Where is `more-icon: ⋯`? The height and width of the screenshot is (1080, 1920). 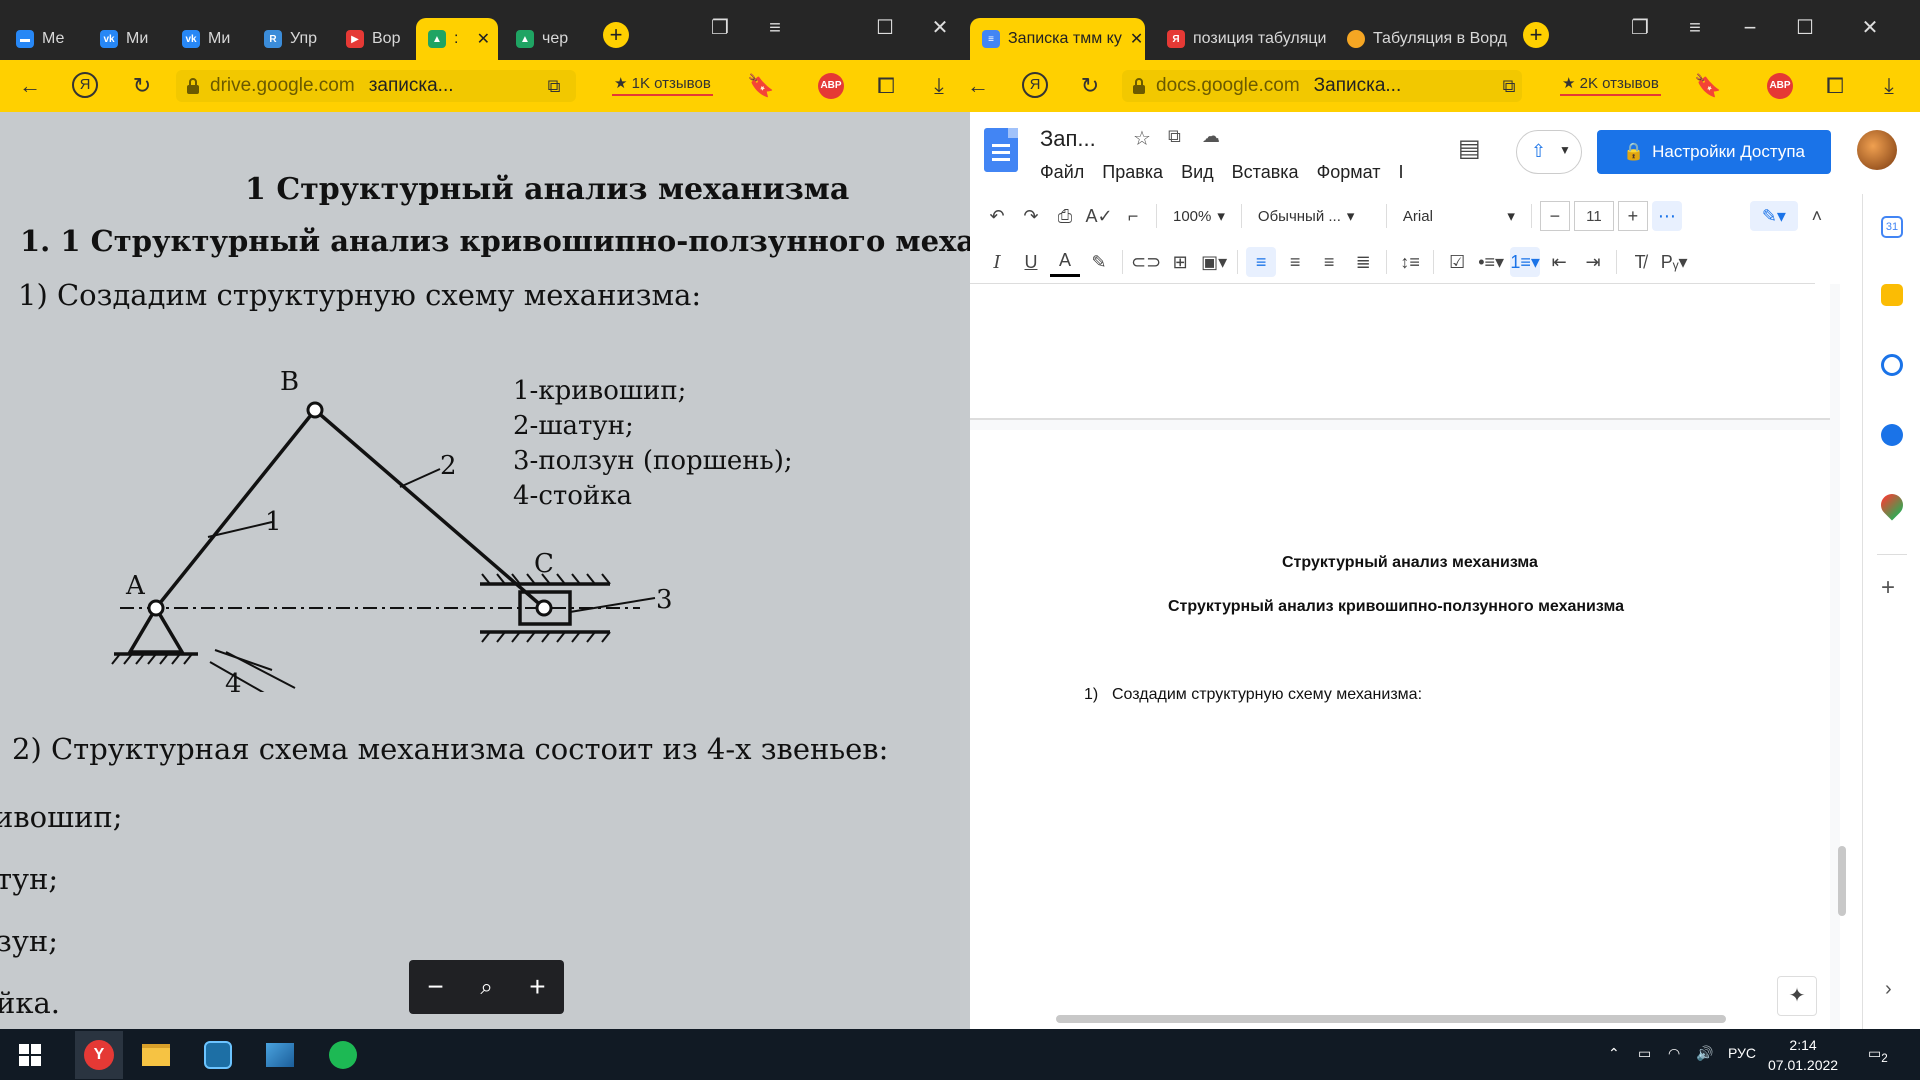 more-icon: ⋯ is located at coordinates (1666, 216).